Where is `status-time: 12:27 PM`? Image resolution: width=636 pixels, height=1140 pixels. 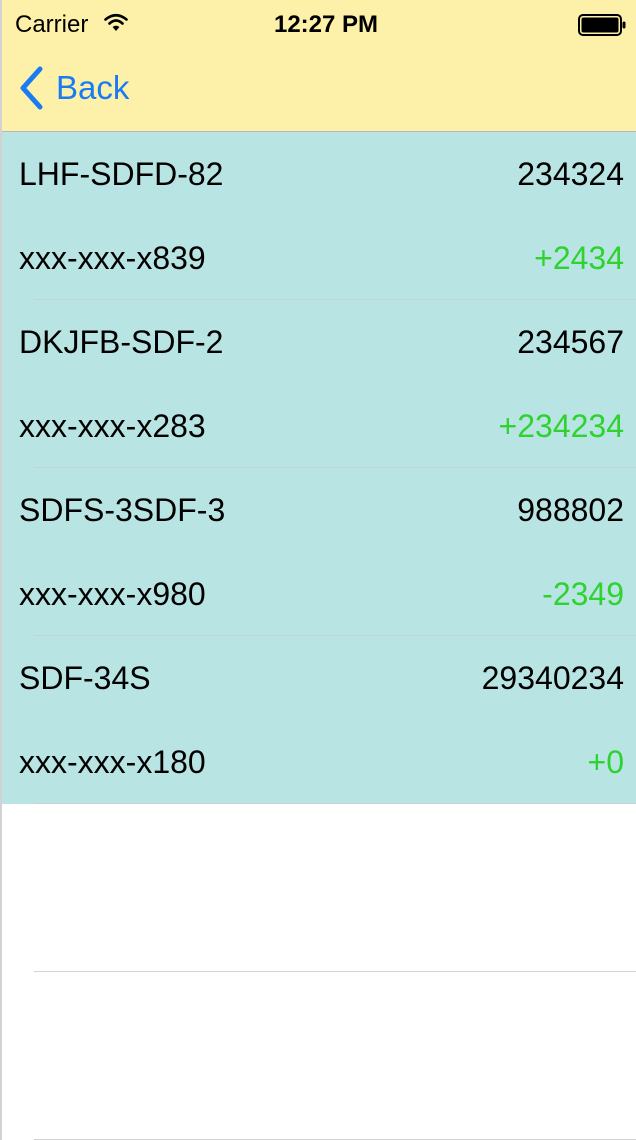 status-time: 12:27 PM is located at coordinates (326, 24).